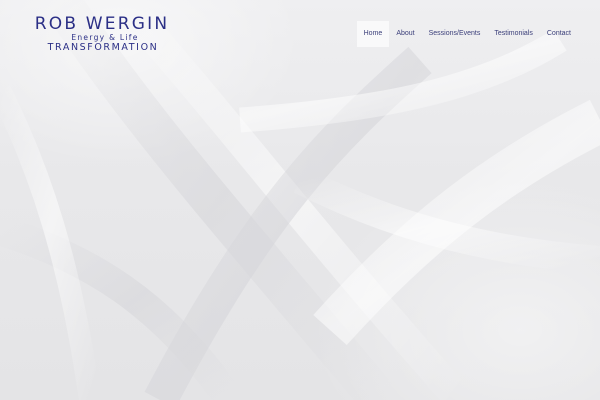  I want to click on nav-item-testimonials: Testimonials, so click(513, 34).